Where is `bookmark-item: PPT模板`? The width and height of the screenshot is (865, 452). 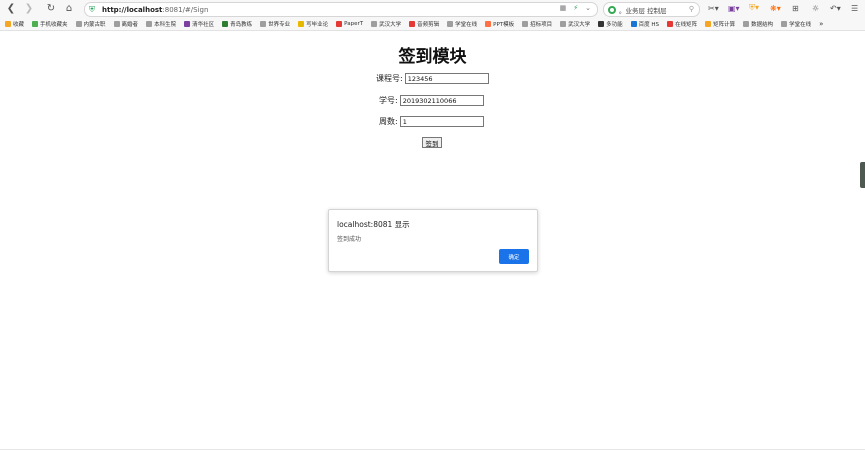 bookmark-item: PPT模板 is located at coordinates (499, 24).